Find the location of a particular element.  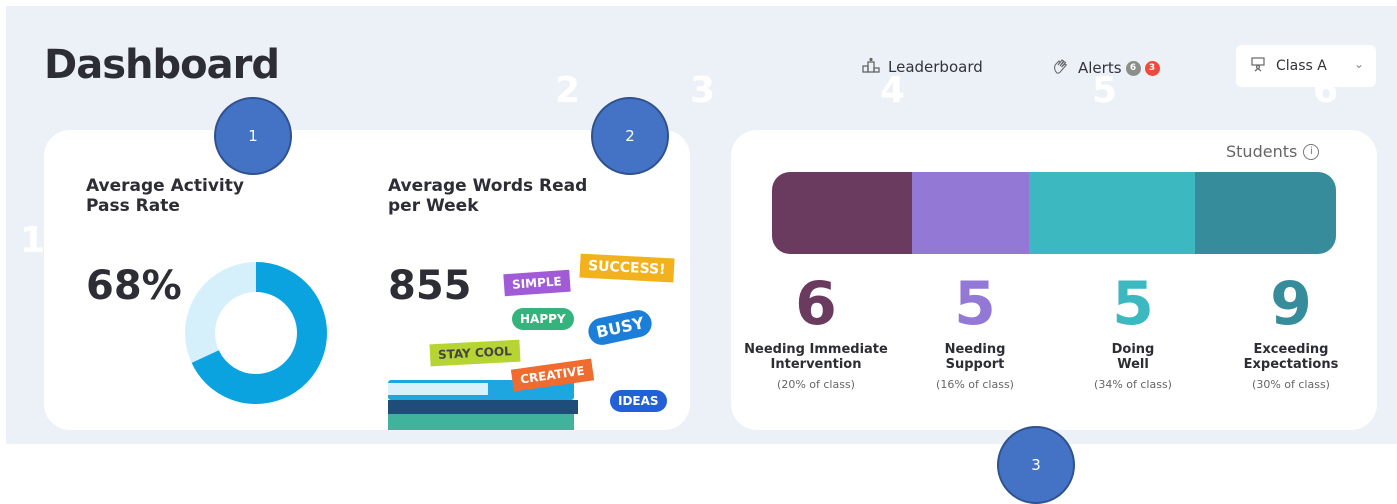

students-label-row: Students i is located at coordinates (1273, 151).